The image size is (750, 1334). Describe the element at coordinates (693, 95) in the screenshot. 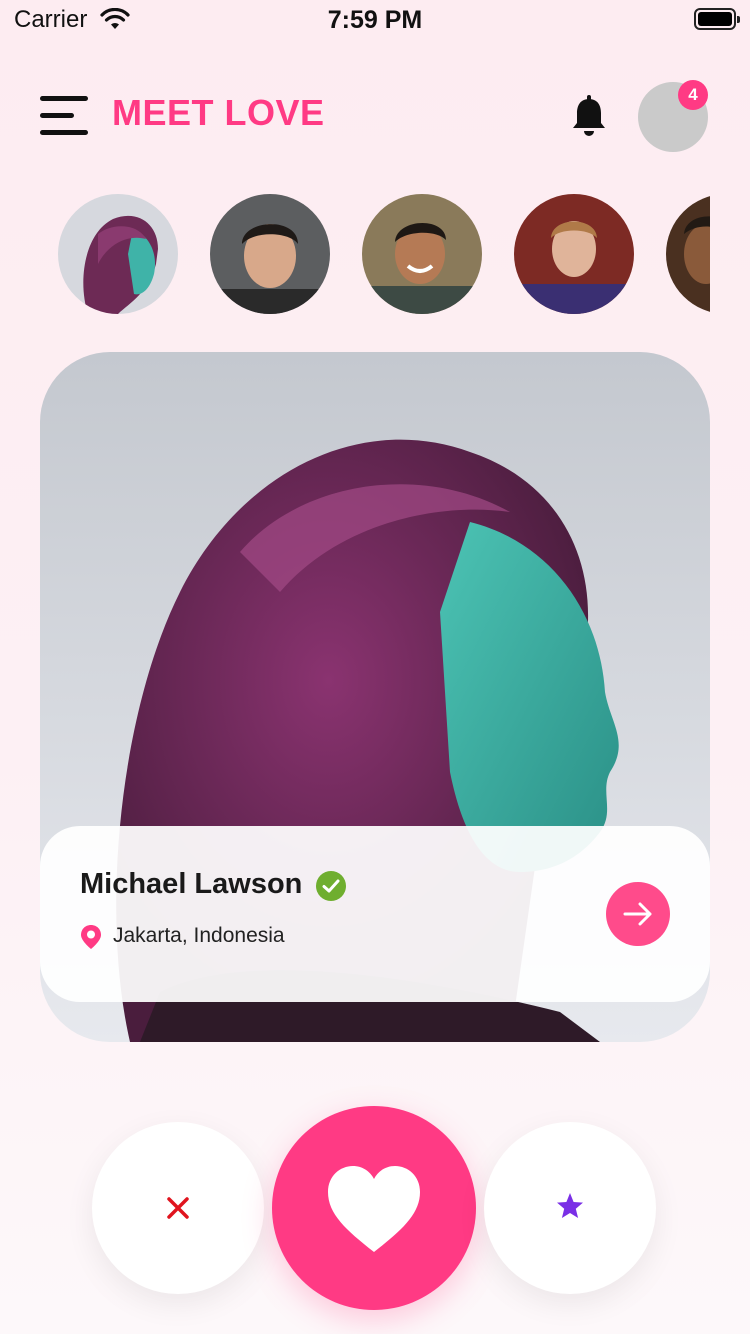

I see `notification-badge: 4` at that location.